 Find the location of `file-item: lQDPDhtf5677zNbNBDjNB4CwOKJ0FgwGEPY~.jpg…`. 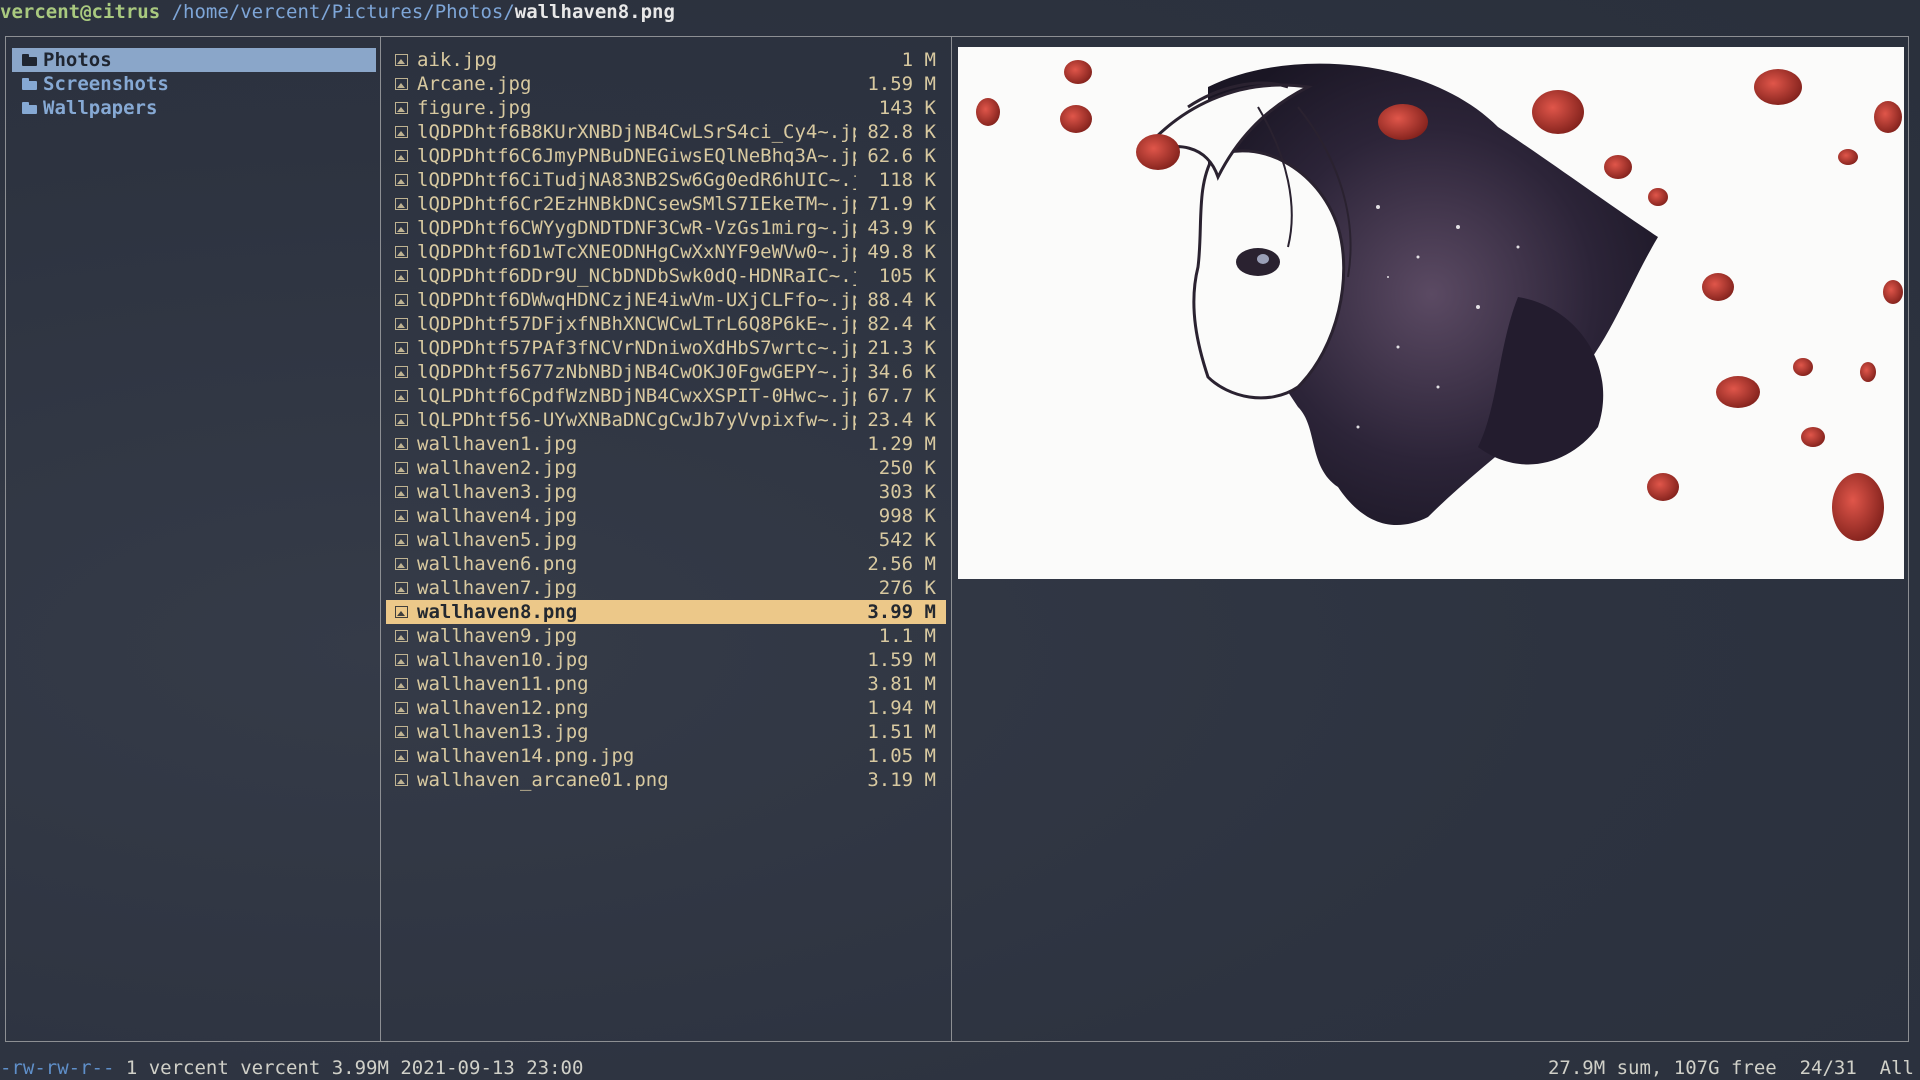

file-item: lQDPDhtf5677zNbNBDjNB4CwOKJ0FgwGEPY~.jpg… is located at coordinates (666, 372).